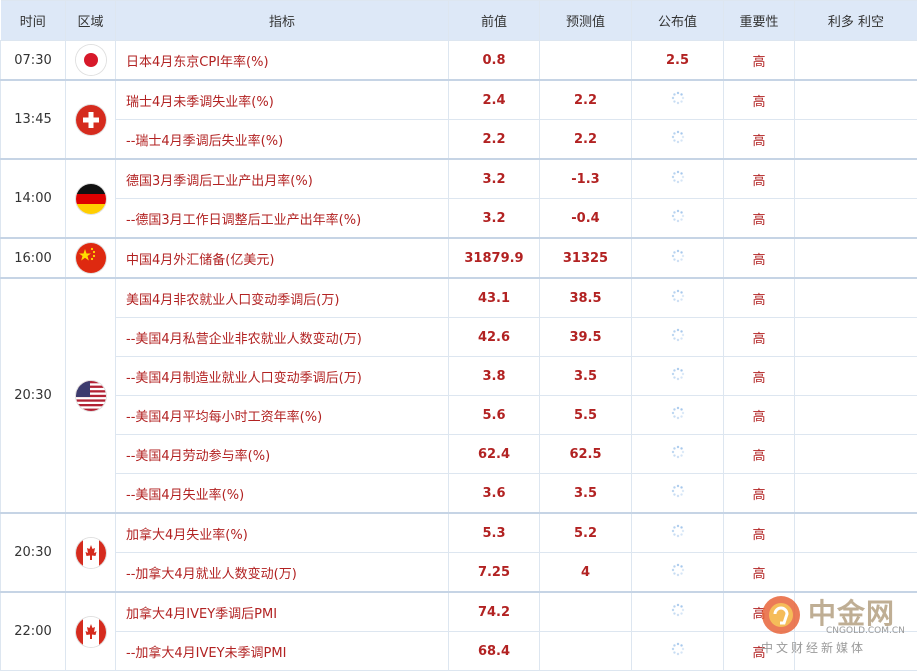  I want to click on indicator-name: 中国4月外汇储备(亿美元), so click(282, 258).